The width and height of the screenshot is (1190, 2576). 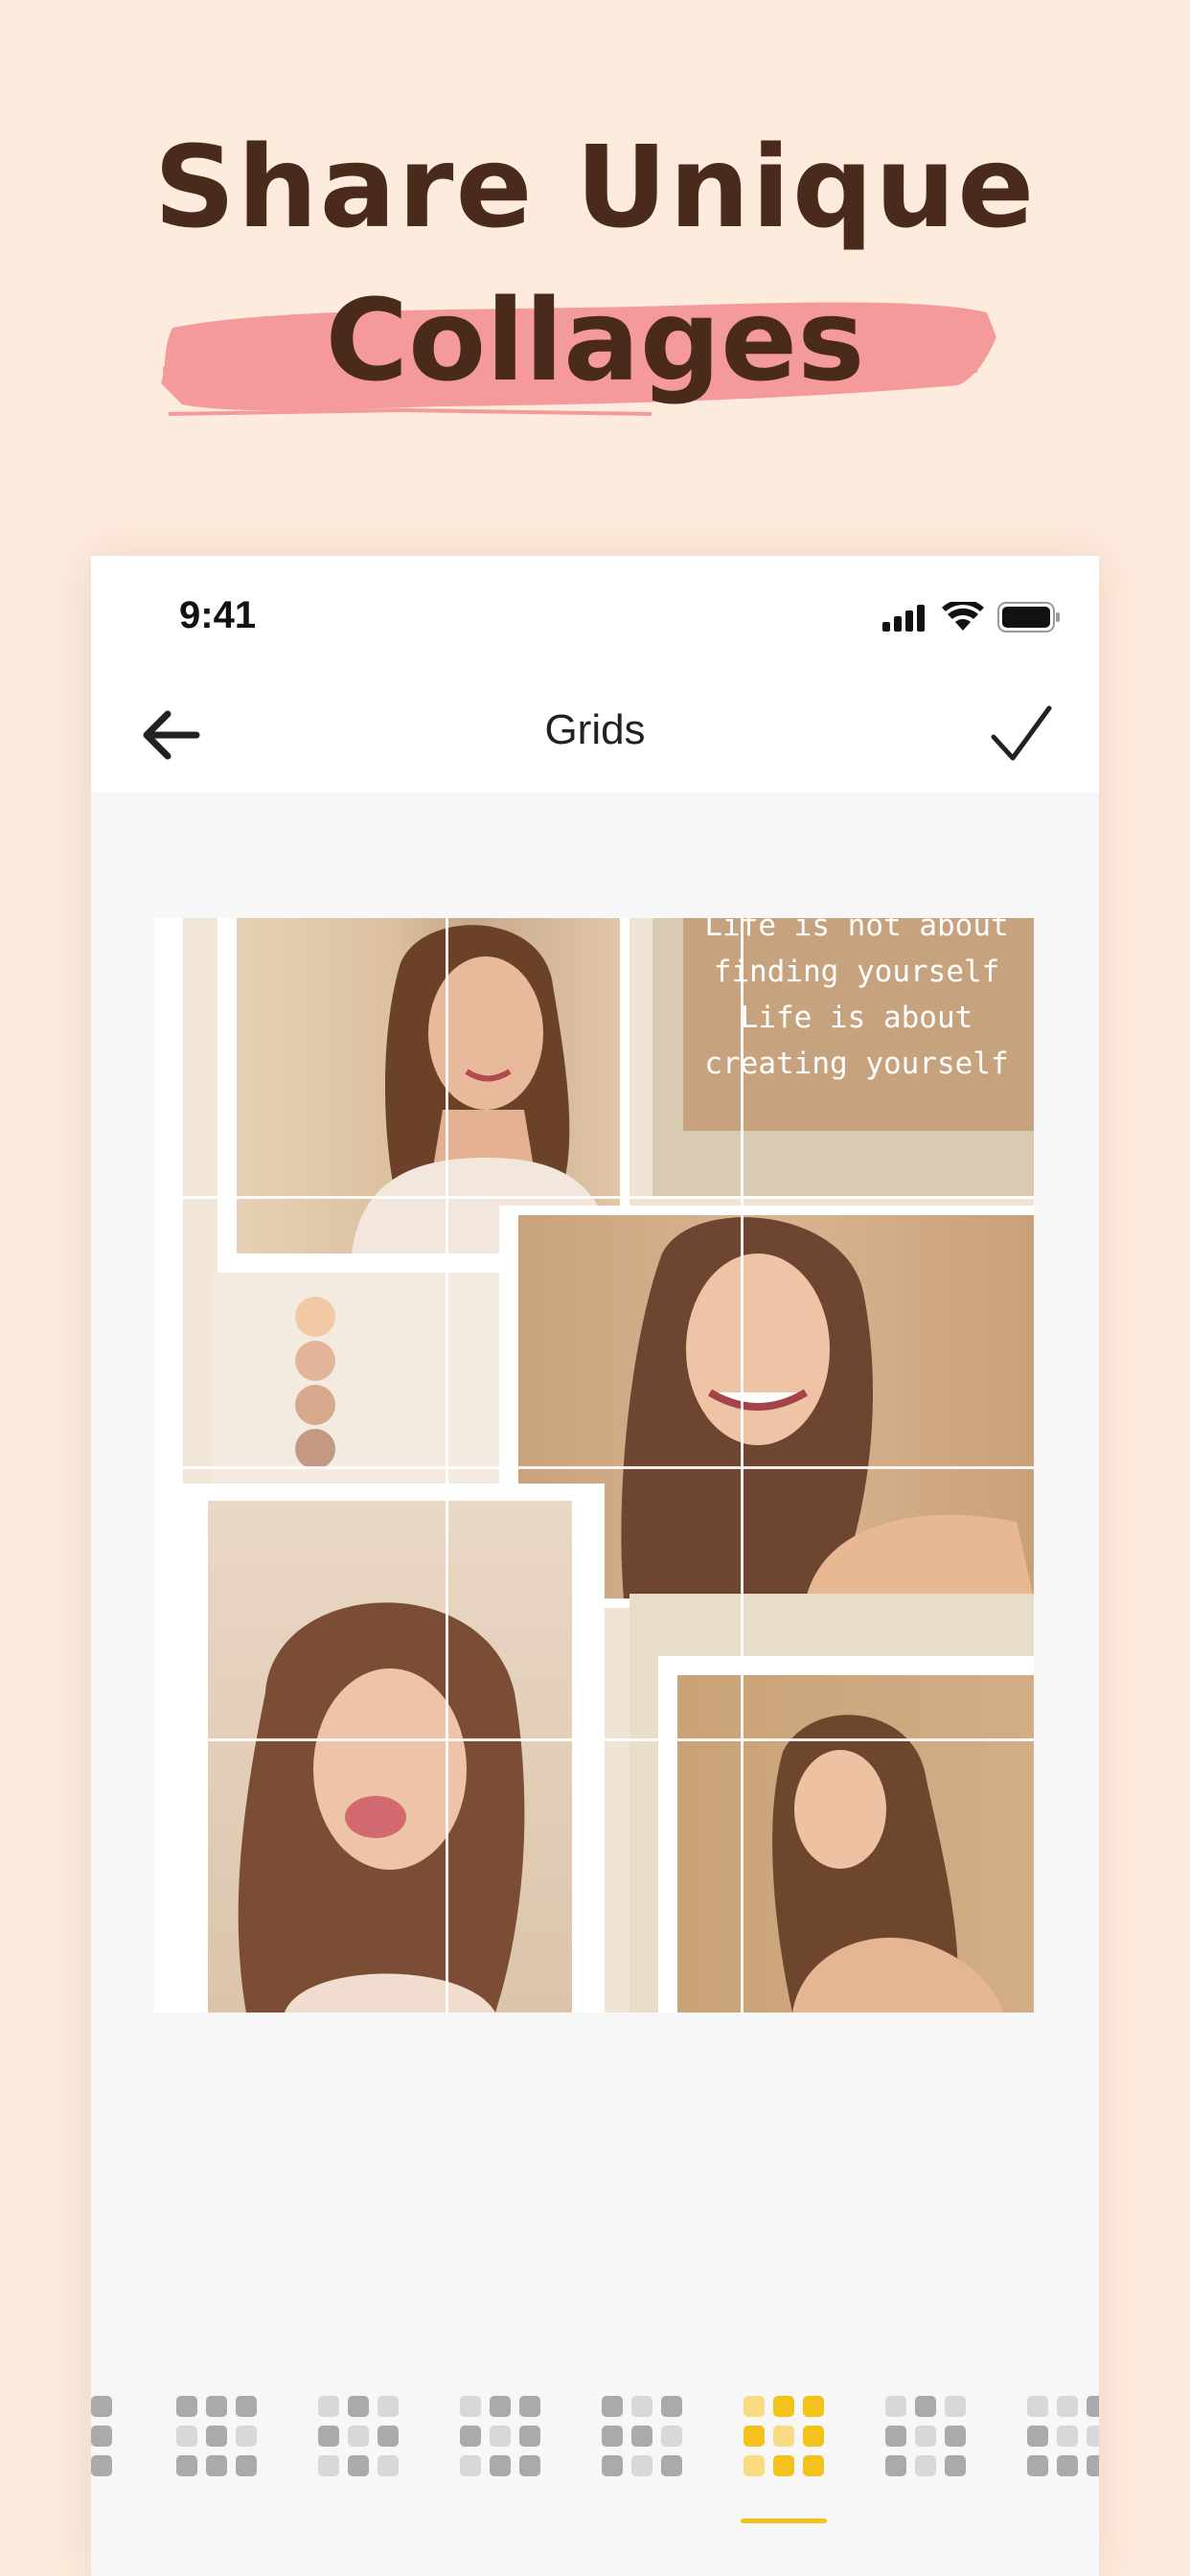 What do you see at coordinates (595, 616) in the screenshot?
I see `status-bar: 9:41` at bounding box center [595, 616].